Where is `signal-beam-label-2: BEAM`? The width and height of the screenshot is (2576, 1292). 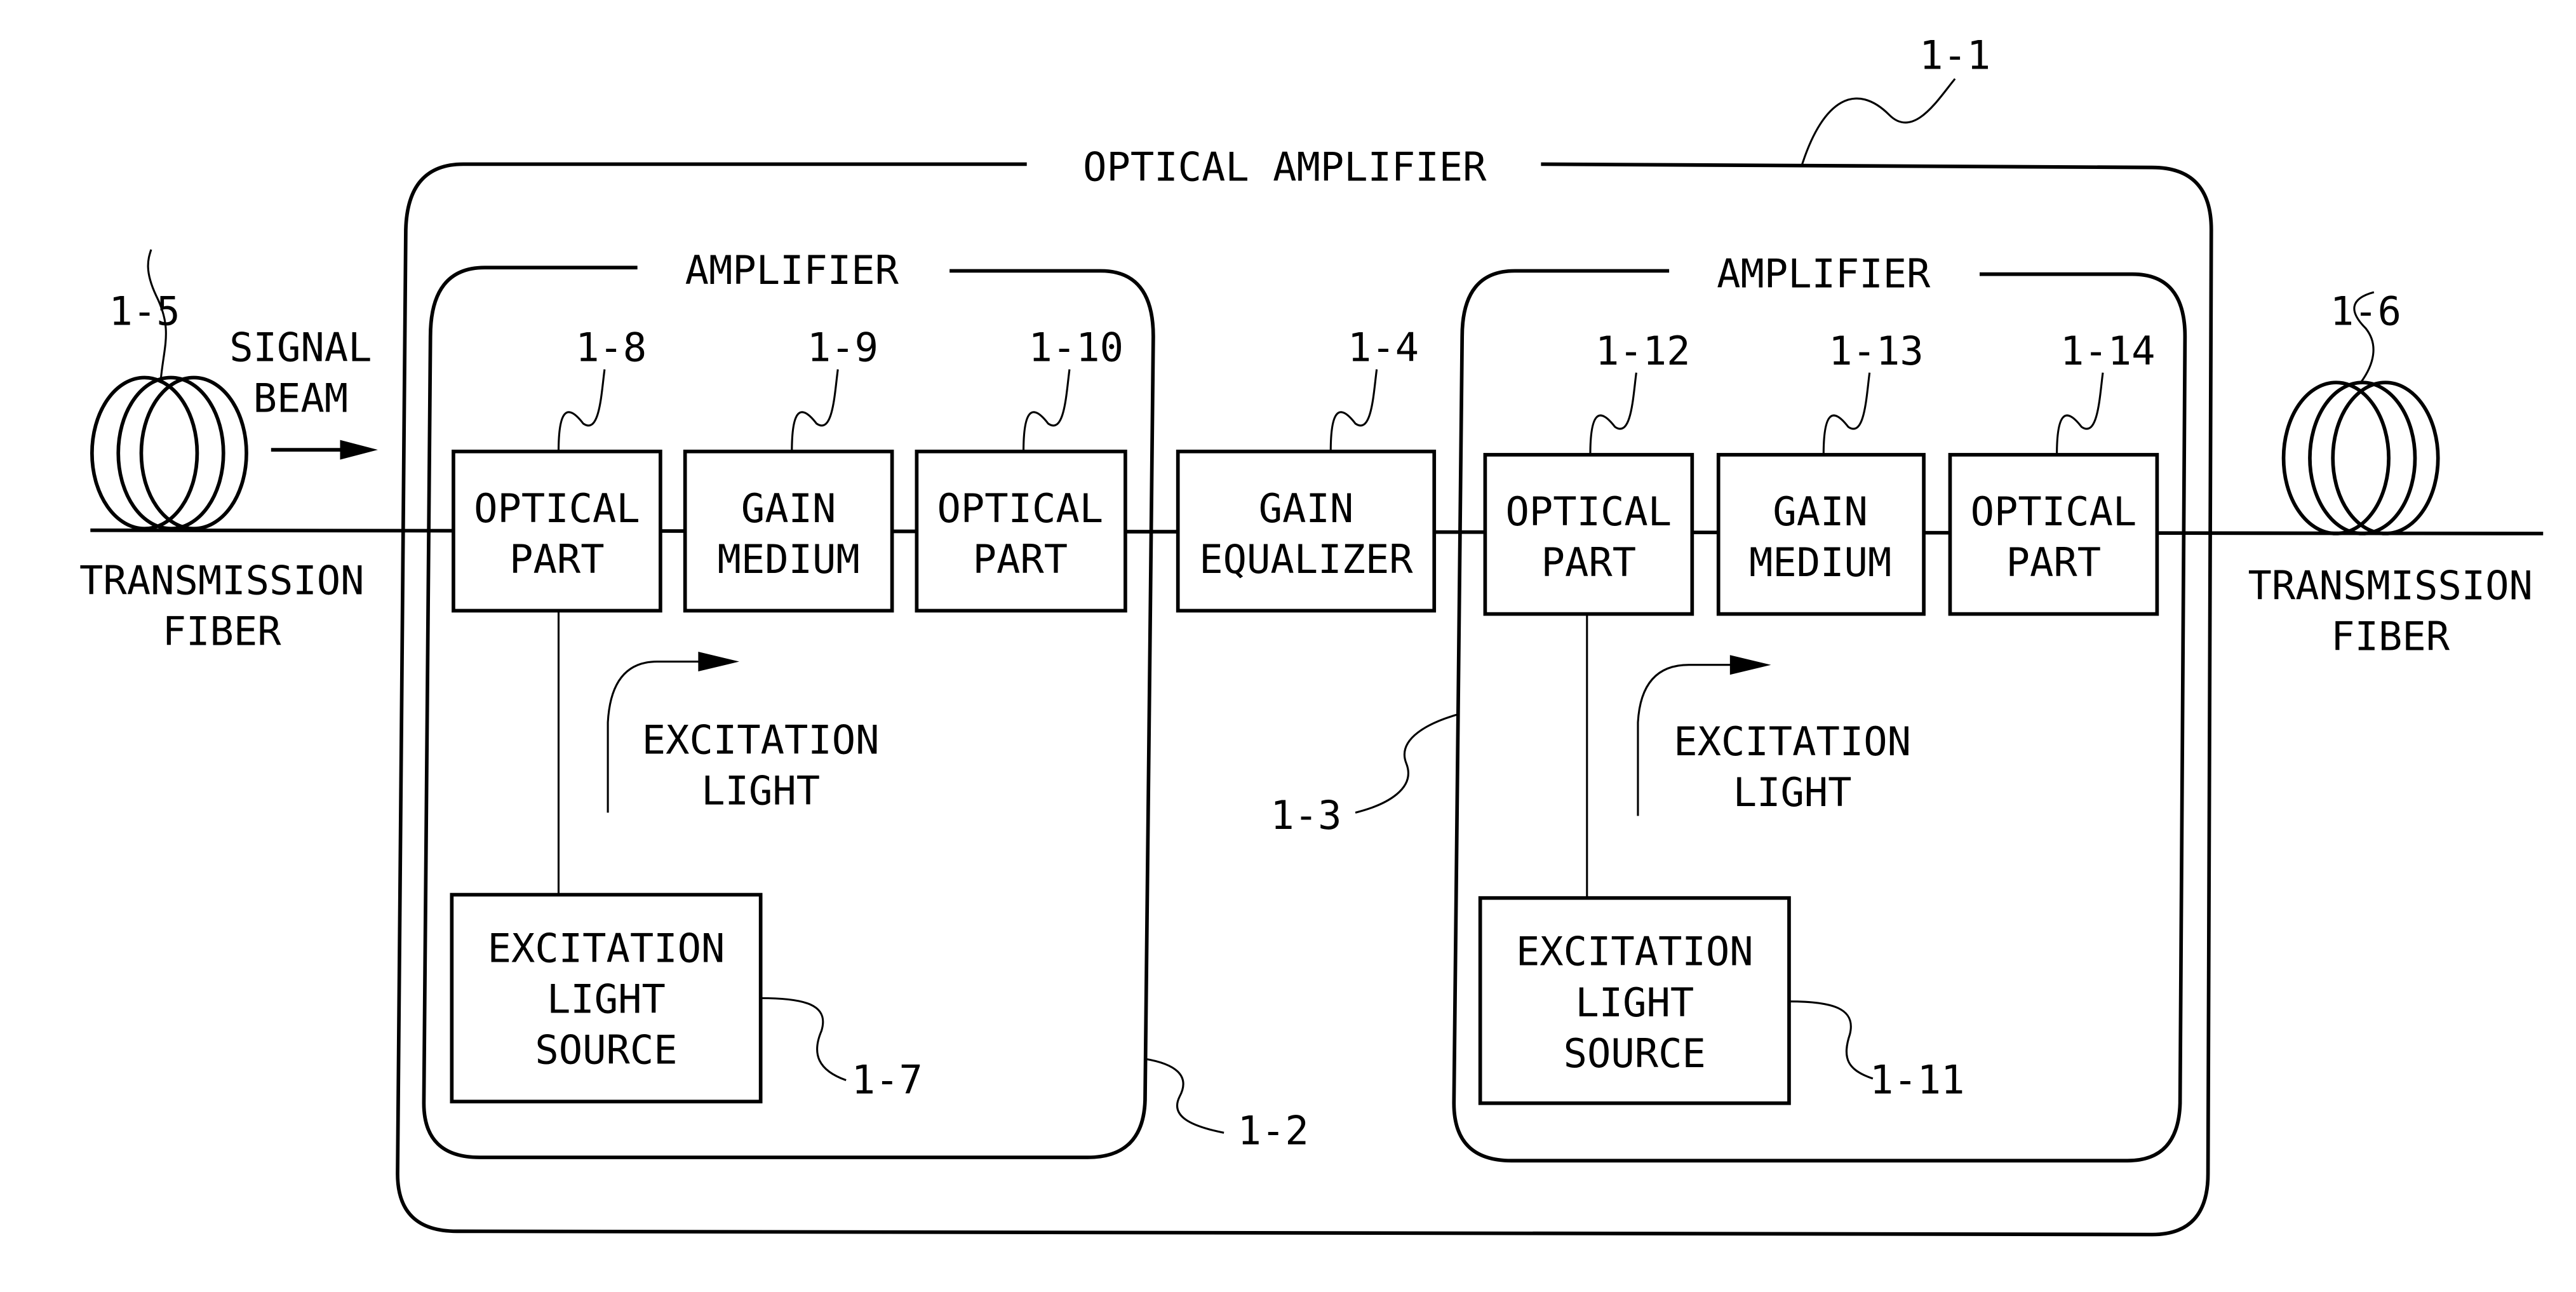 signal-beam-label-2: BEAM is located at coordinates (300, 399).